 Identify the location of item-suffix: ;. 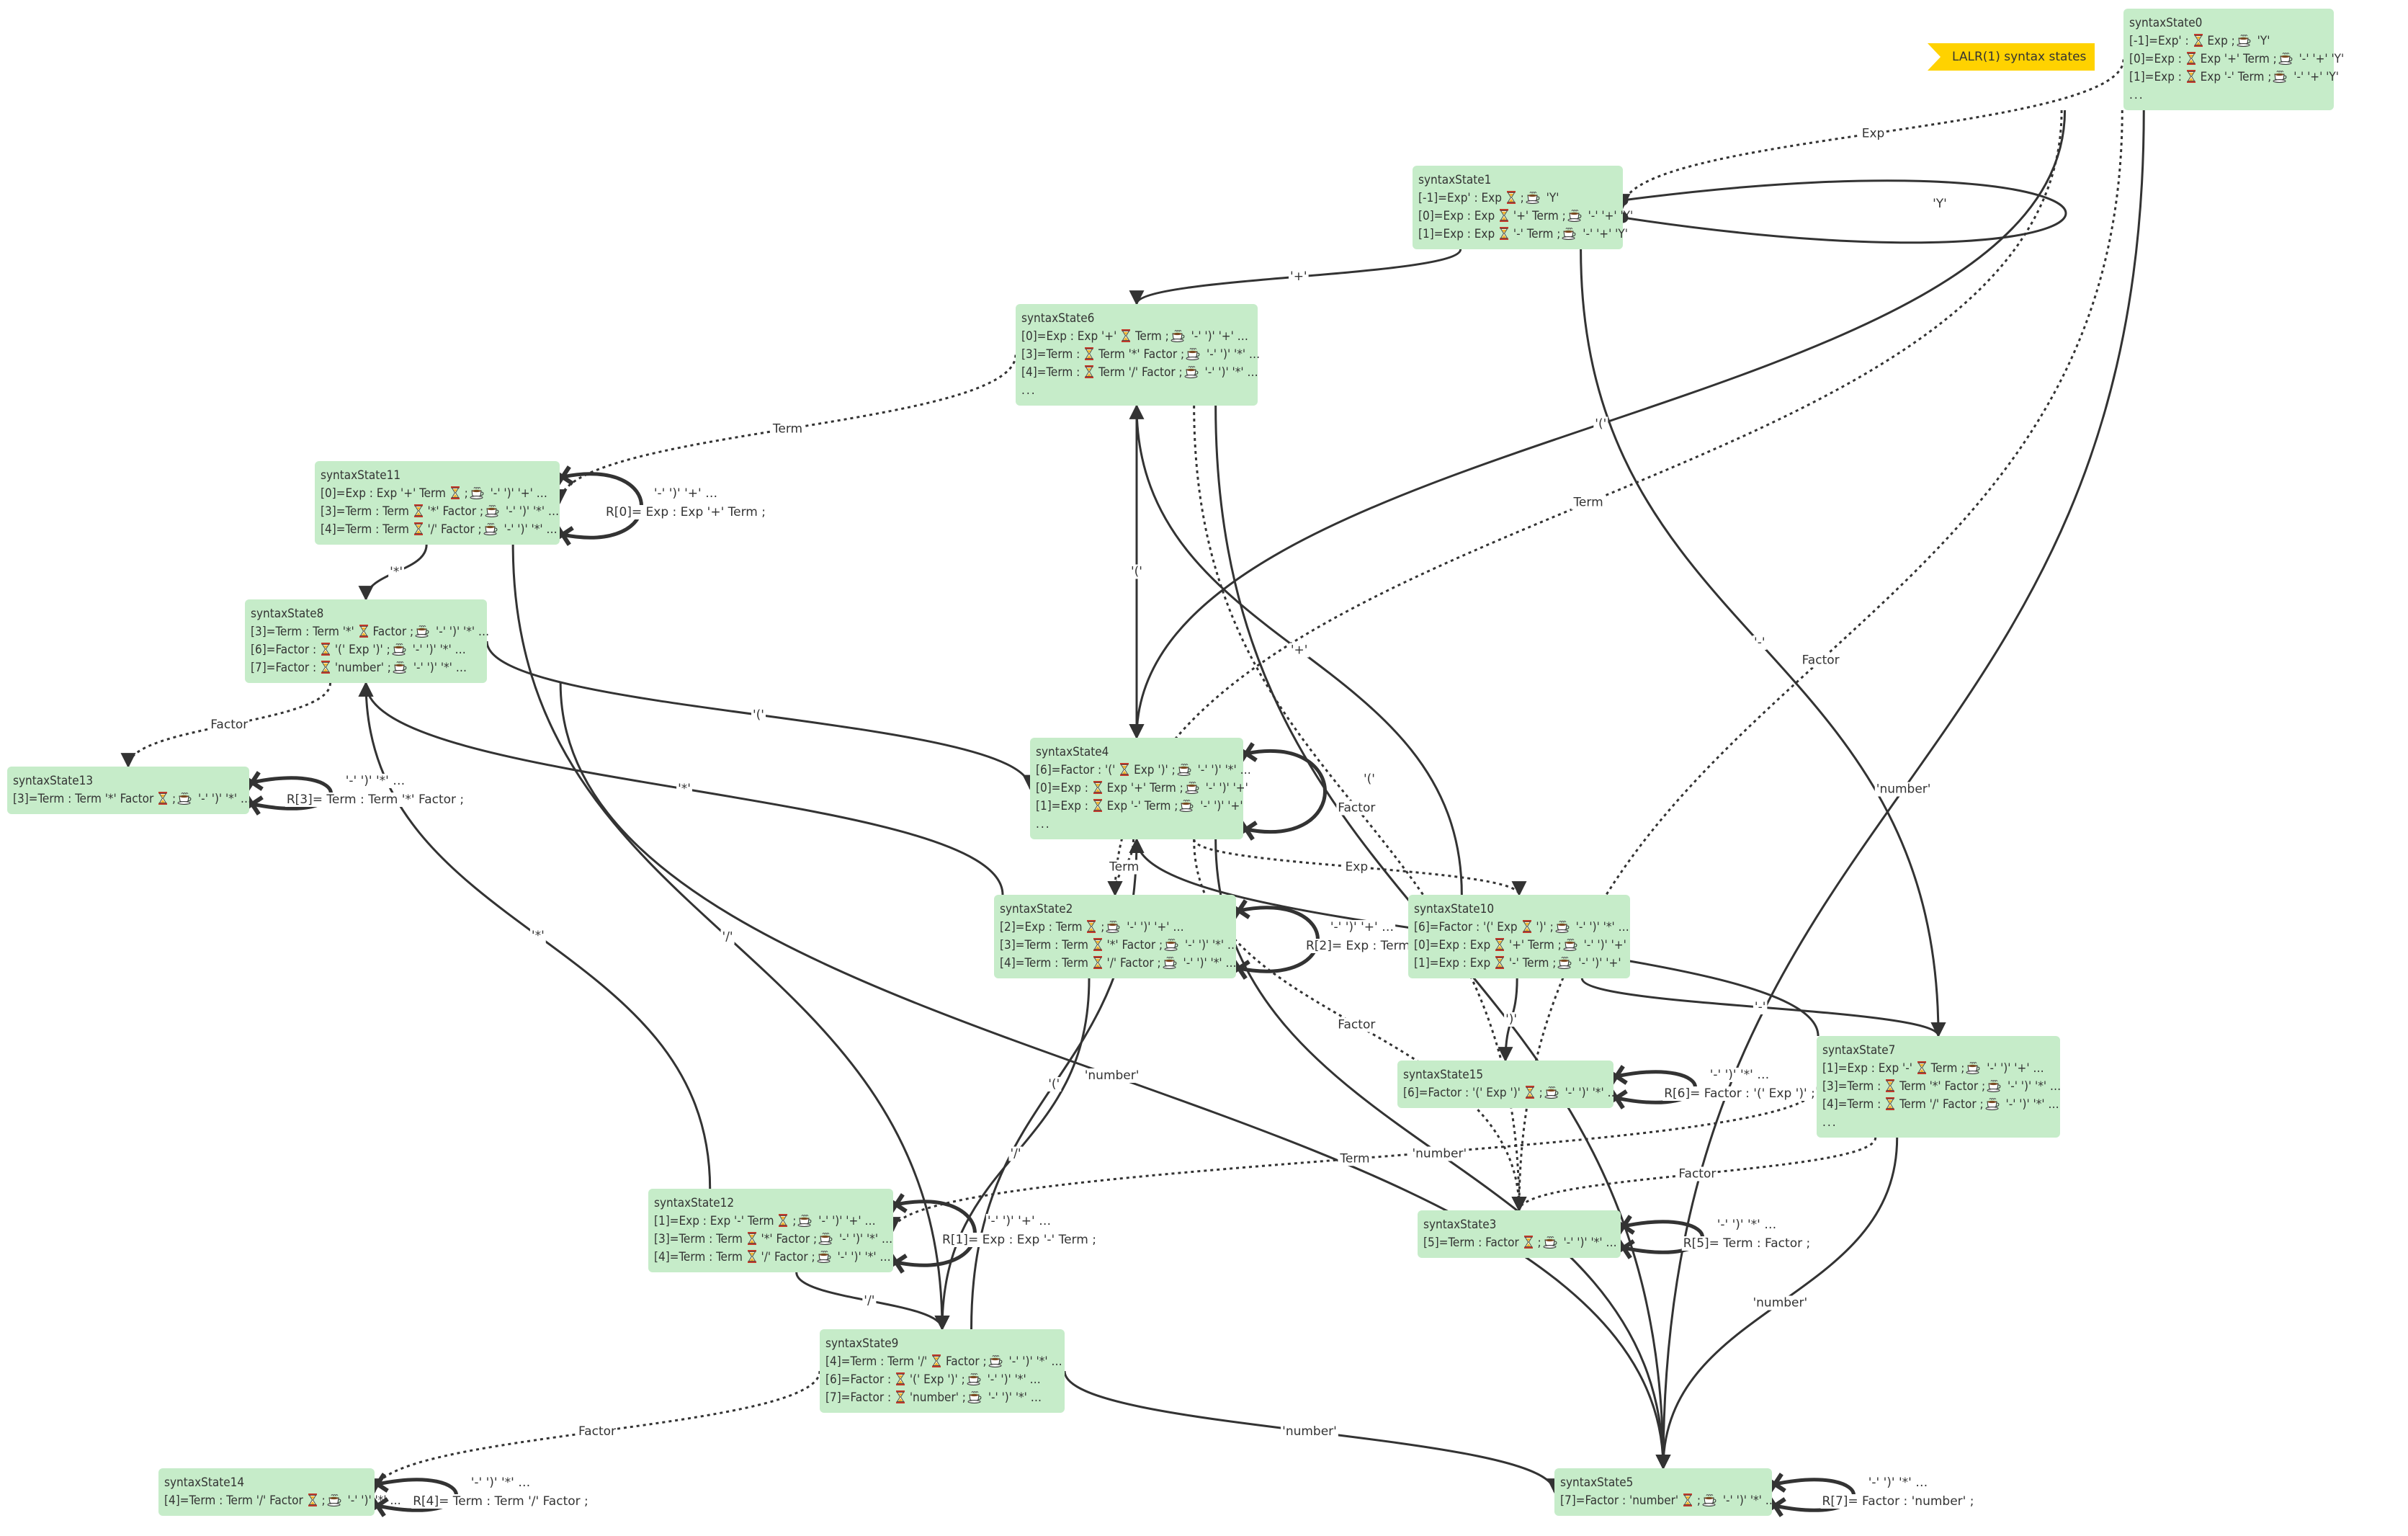
(1101, 927).